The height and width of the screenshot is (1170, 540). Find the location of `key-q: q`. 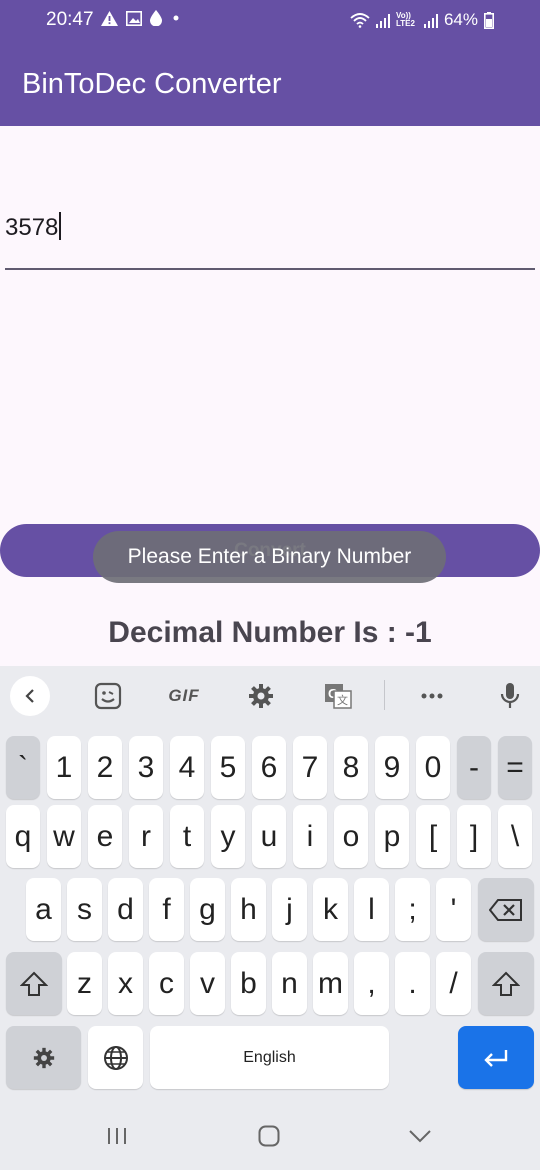

key-q: q is located at coordinates (23, 836).